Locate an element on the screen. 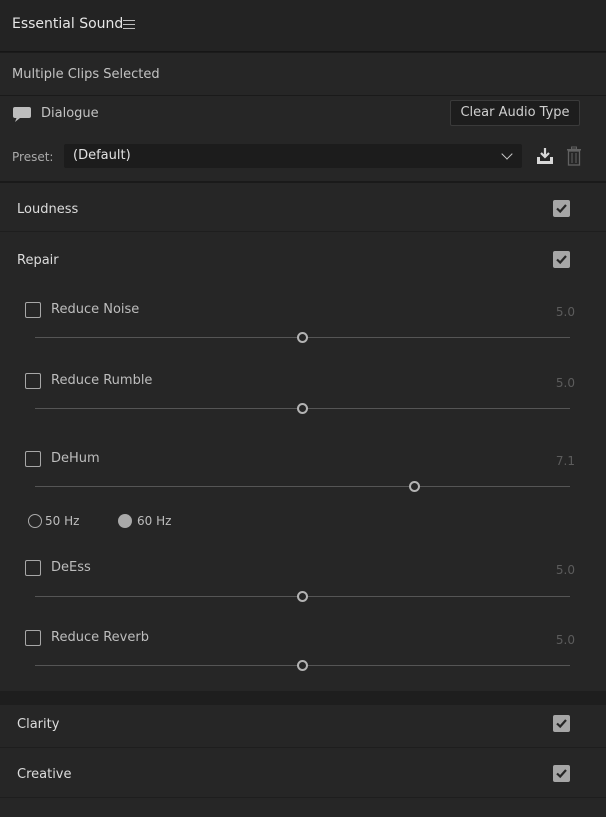  preset-dropdown: (Default) is located at coordinates (293, 156).